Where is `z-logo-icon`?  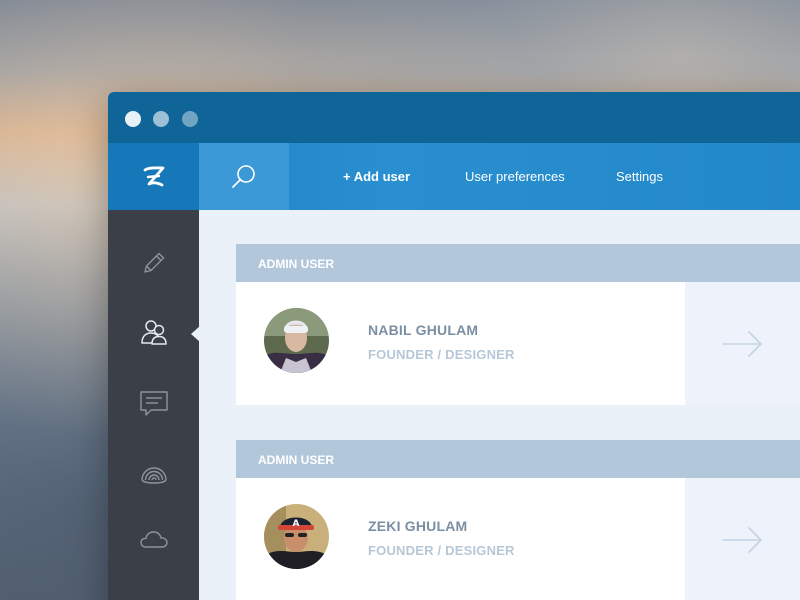
z-logo-icon is located at coordinates (153, 175).